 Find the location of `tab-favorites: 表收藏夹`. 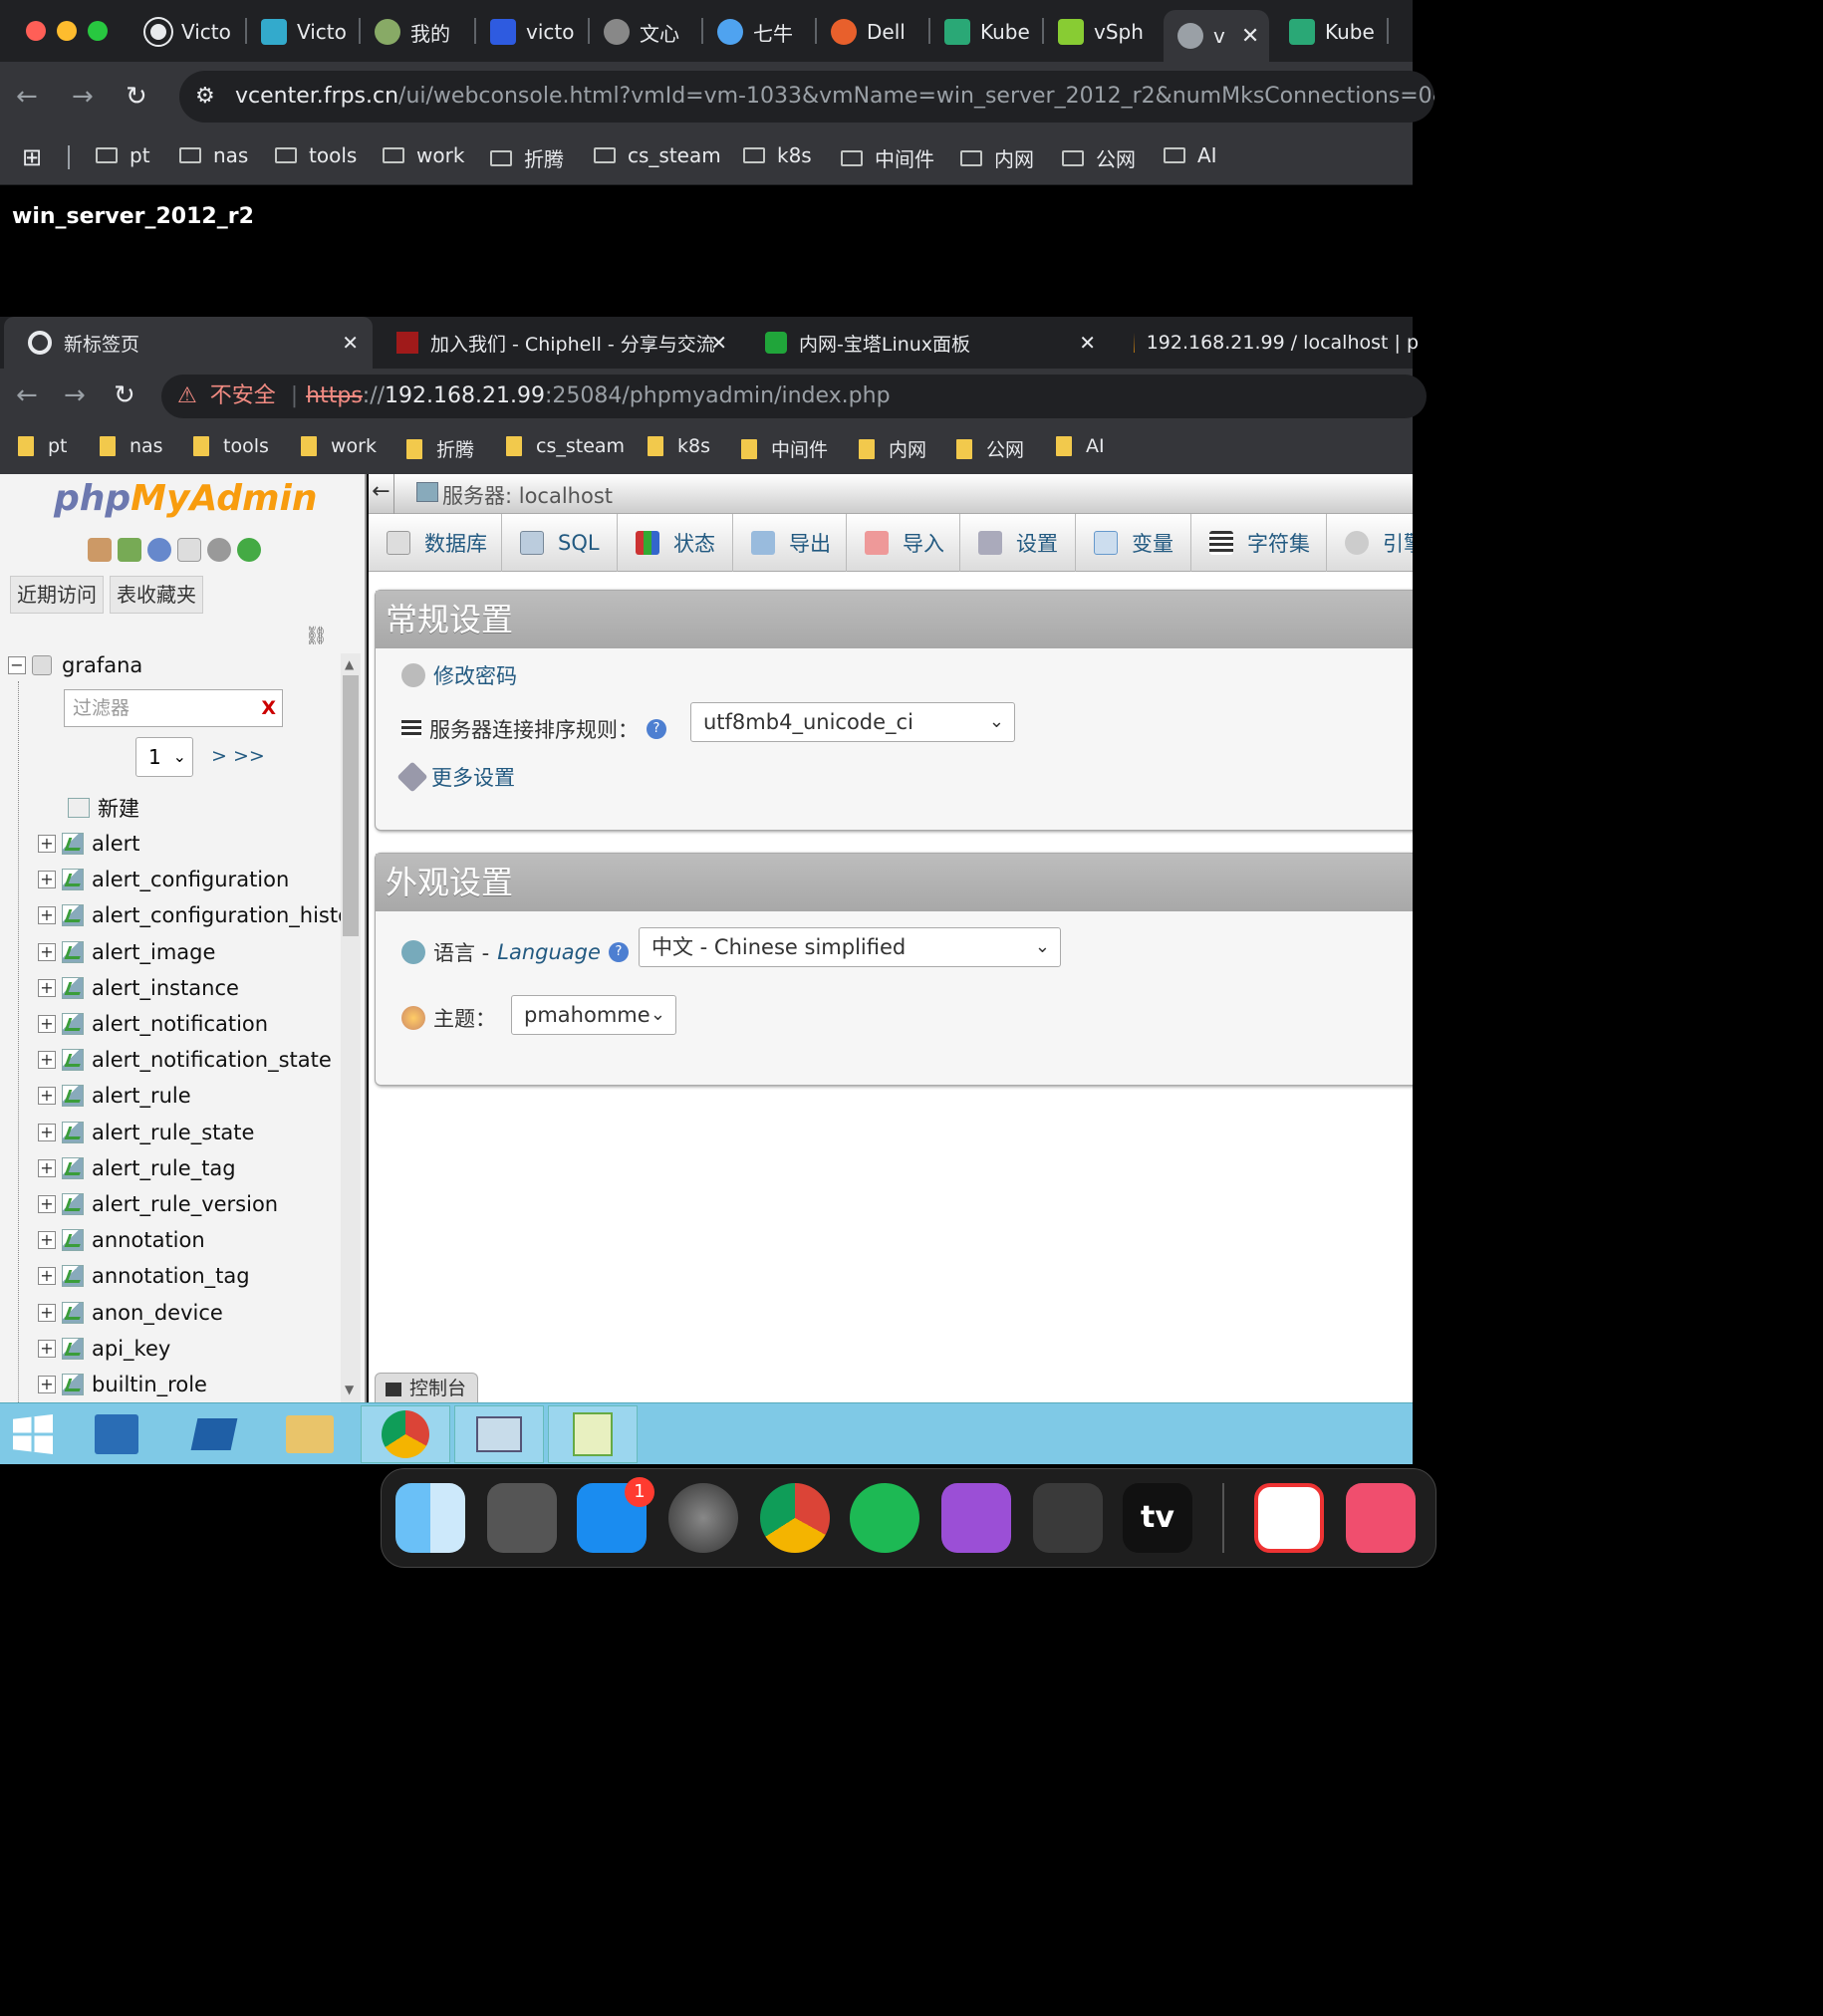

tab-favorites: 表收藏夹 is located at coordinates (156, 595).